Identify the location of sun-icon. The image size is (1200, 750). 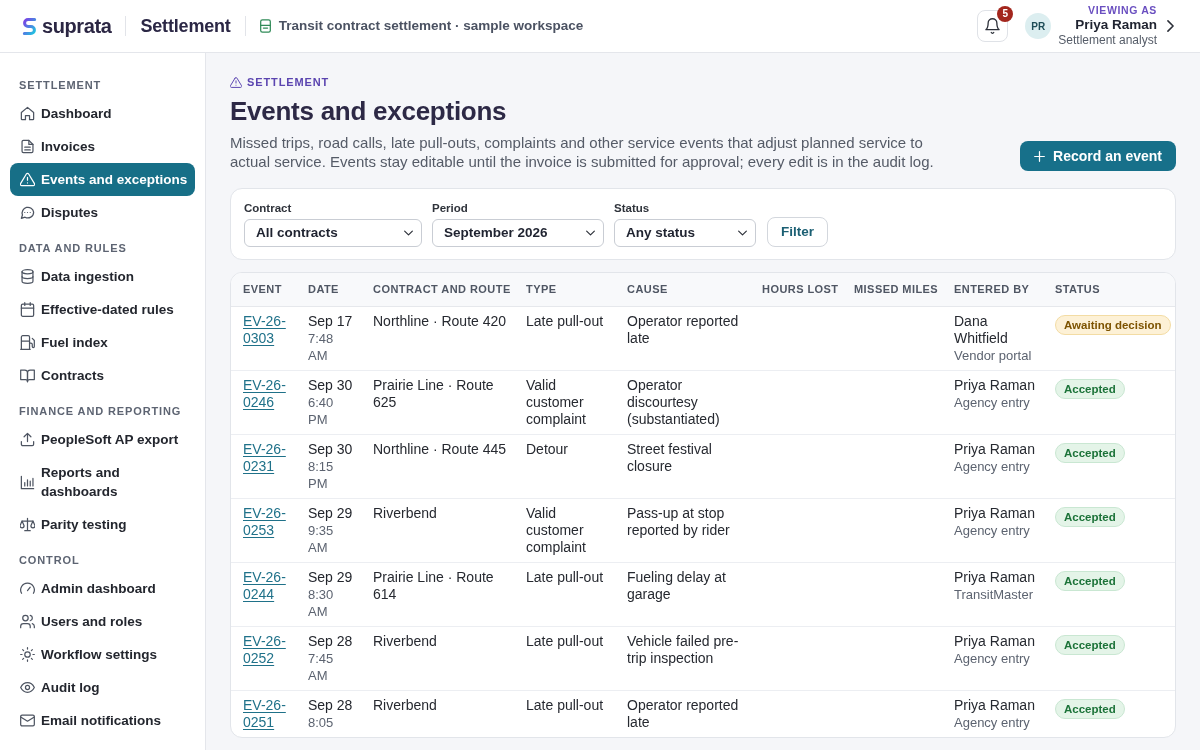
(27, 654).